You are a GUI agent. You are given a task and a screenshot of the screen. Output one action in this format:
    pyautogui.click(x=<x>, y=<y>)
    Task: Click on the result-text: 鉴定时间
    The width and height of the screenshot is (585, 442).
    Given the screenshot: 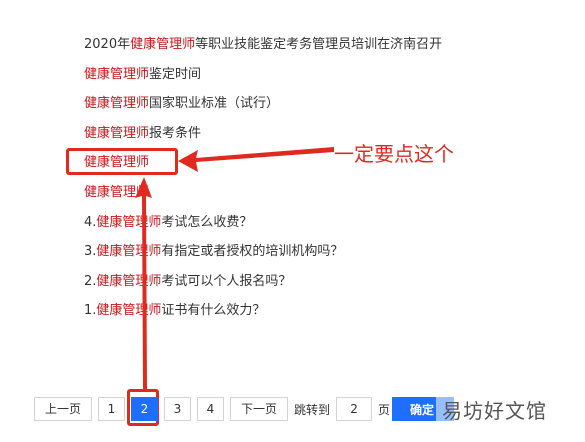 What is the action you would take?
    pyautogui.click(x=175, y=74)
    